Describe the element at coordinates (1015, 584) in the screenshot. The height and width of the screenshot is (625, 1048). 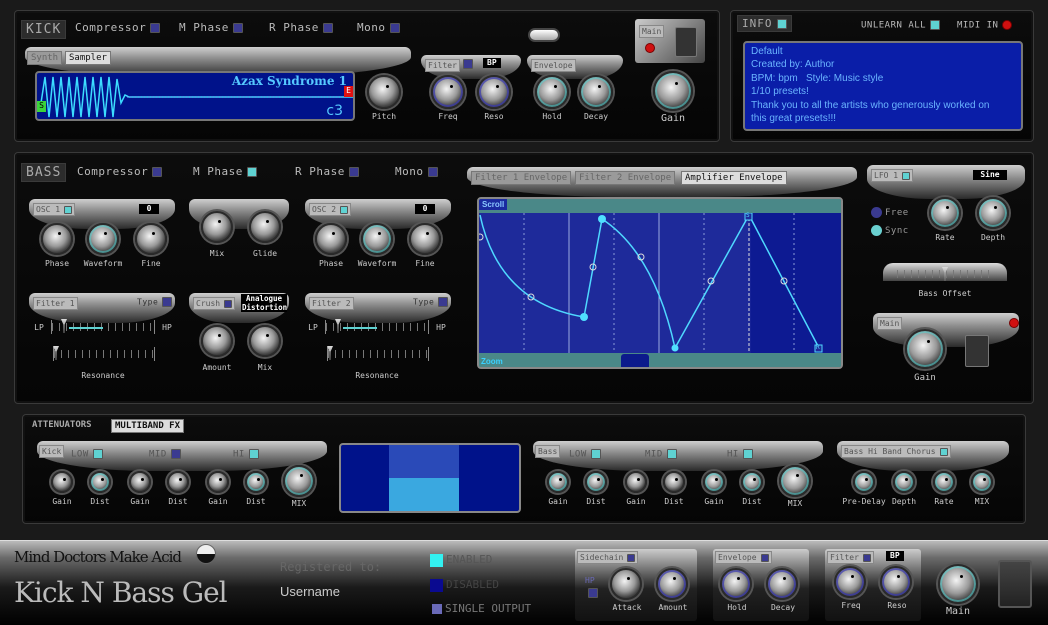
I see `master-power-switch` at that location.